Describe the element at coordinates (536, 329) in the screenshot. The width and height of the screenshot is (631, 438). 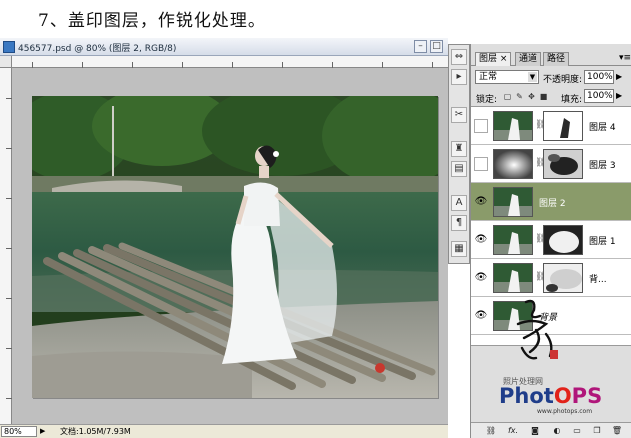
I see `calligraphy-signature` at that location.